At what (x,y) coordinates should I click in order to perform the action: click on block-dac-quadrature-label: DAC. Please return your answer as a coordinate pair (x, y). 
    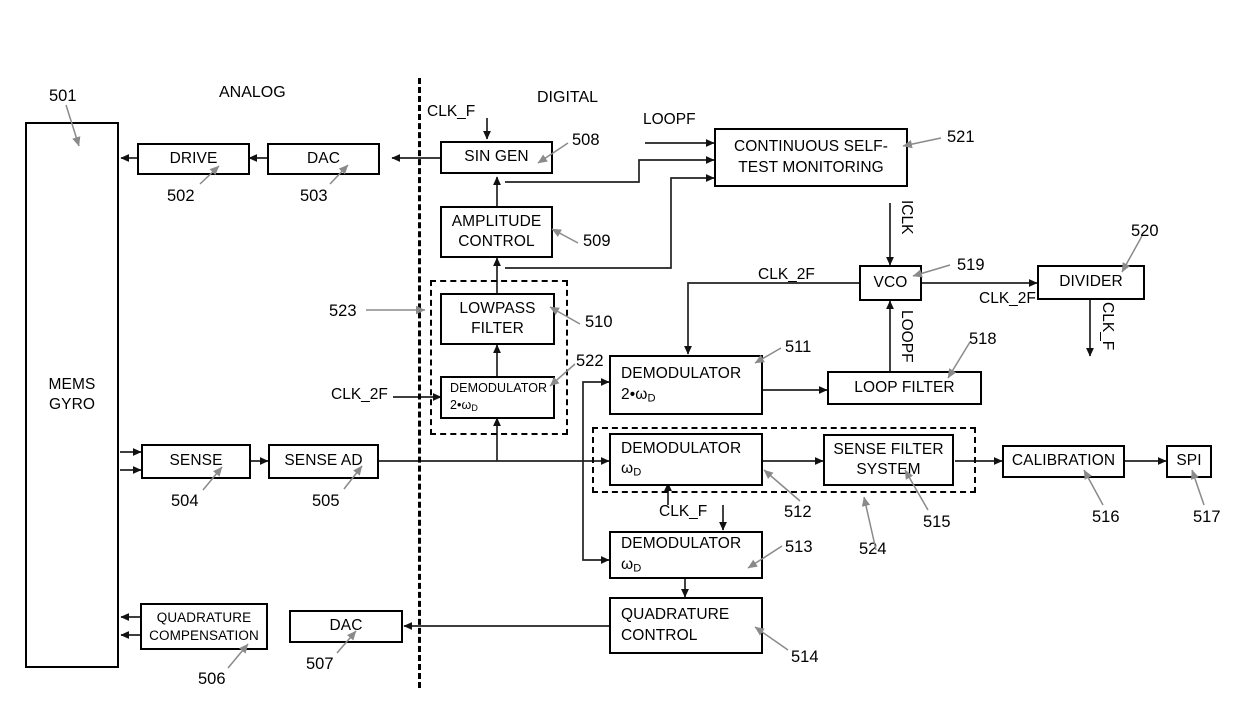
    Looking at the image, I should click on (346, 626).